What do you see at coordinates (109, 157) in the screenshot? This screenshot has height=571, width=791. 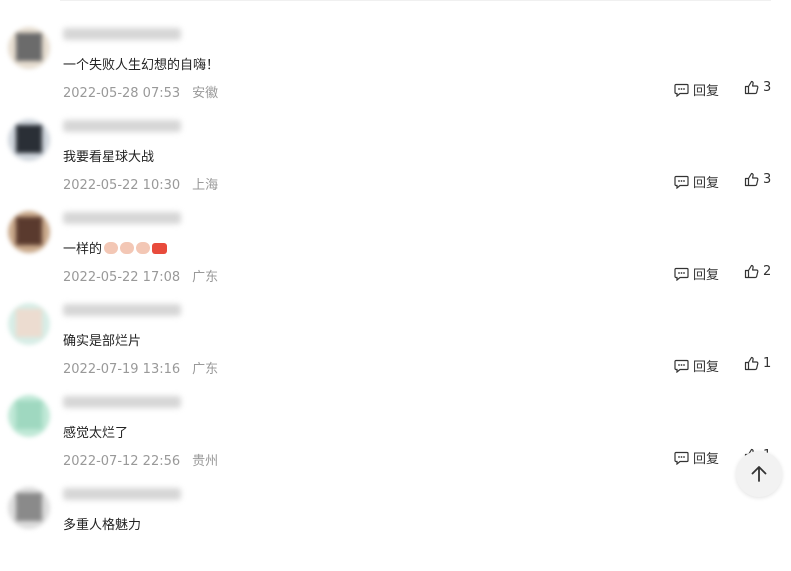 I see `comment-text: 我要看星球大战` at bounding box center [109, 157].